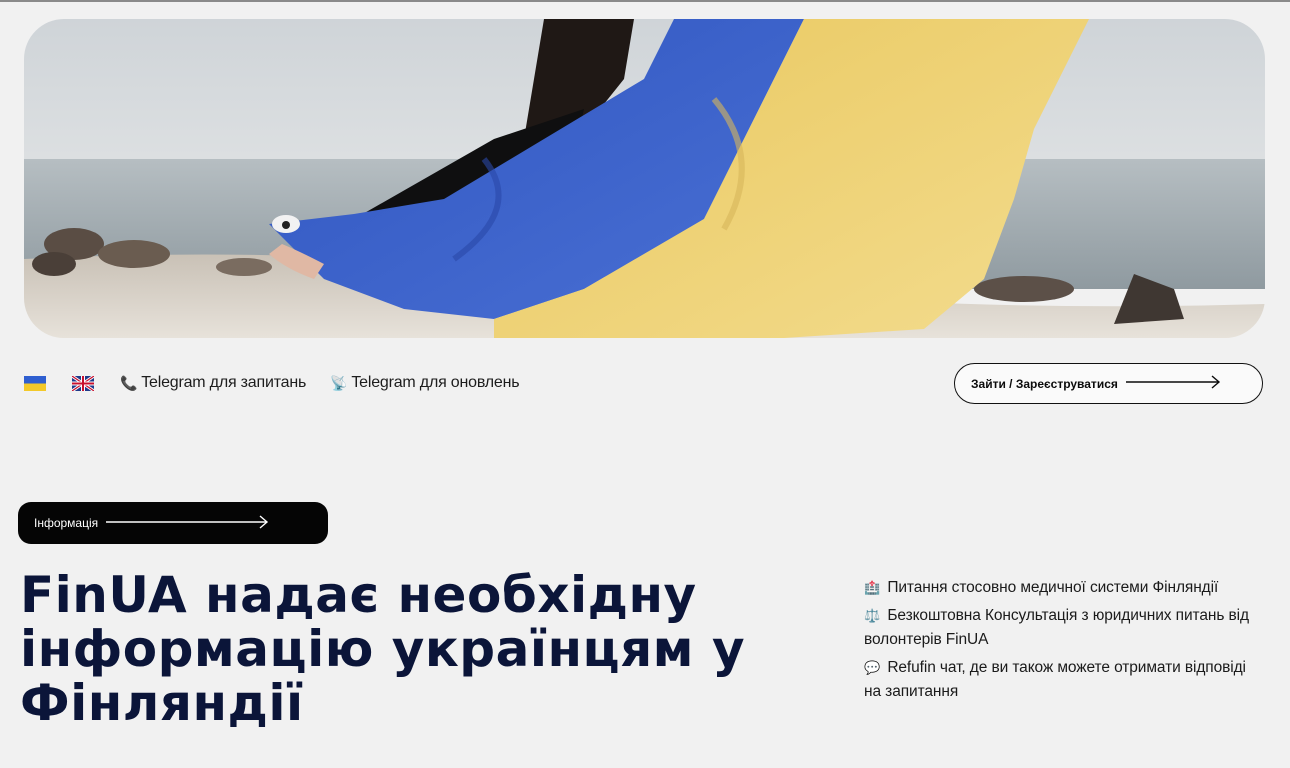 The height and width of the screenshot is (768, 1290). I want to click on scales-icon: ⚖️, so click(872, 615).